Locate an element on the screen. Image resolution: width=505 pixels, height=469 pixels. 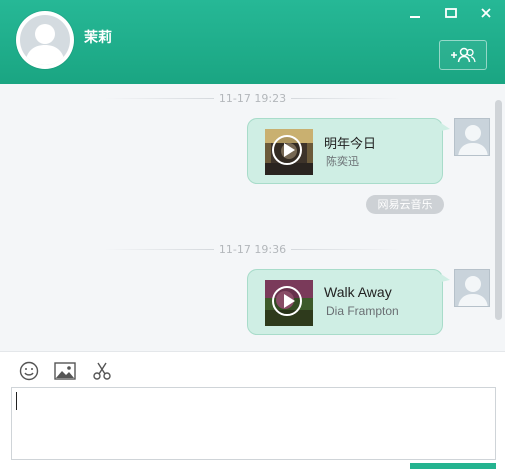
timestamp: 11-17 19:23 is located at coordinates (252, 98).